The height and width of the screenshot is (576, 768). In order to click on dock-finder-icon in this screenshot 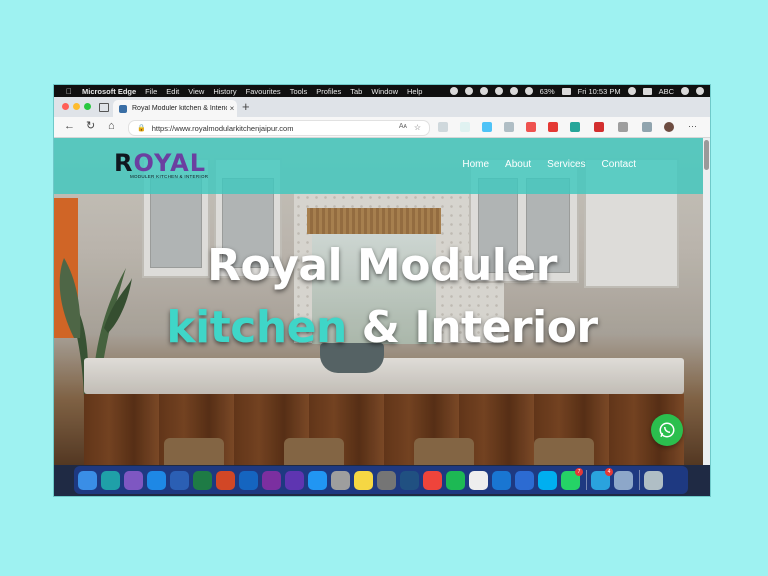, I will do `click(87, 480)`.